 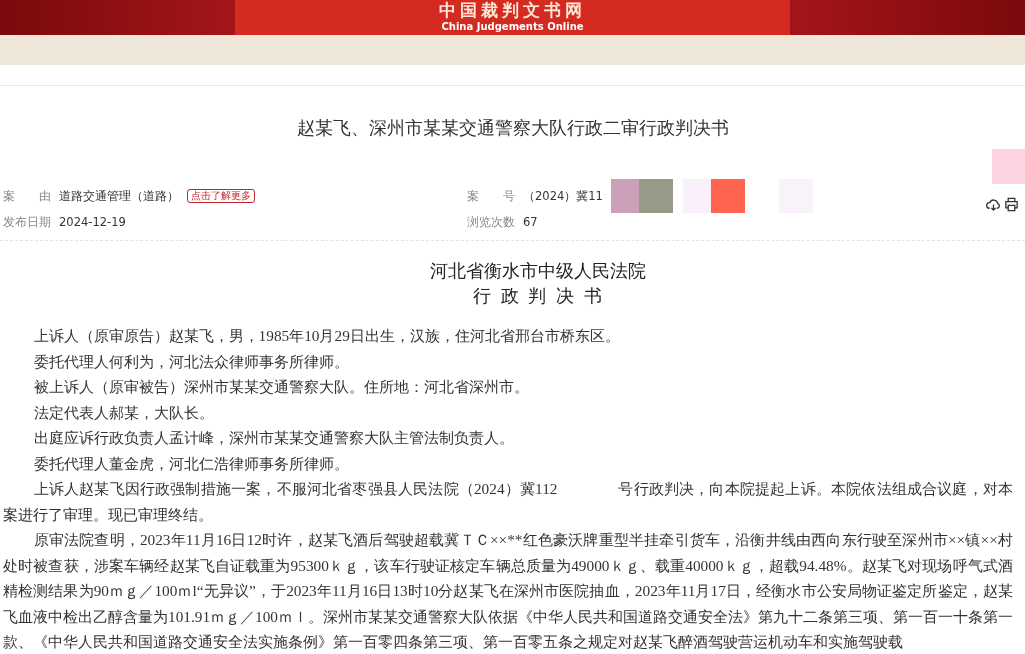 What do you see at coordinates (491, 196) in the screenshot?
I see `case-number-label: 案 号` at bounding box center [491, 196].